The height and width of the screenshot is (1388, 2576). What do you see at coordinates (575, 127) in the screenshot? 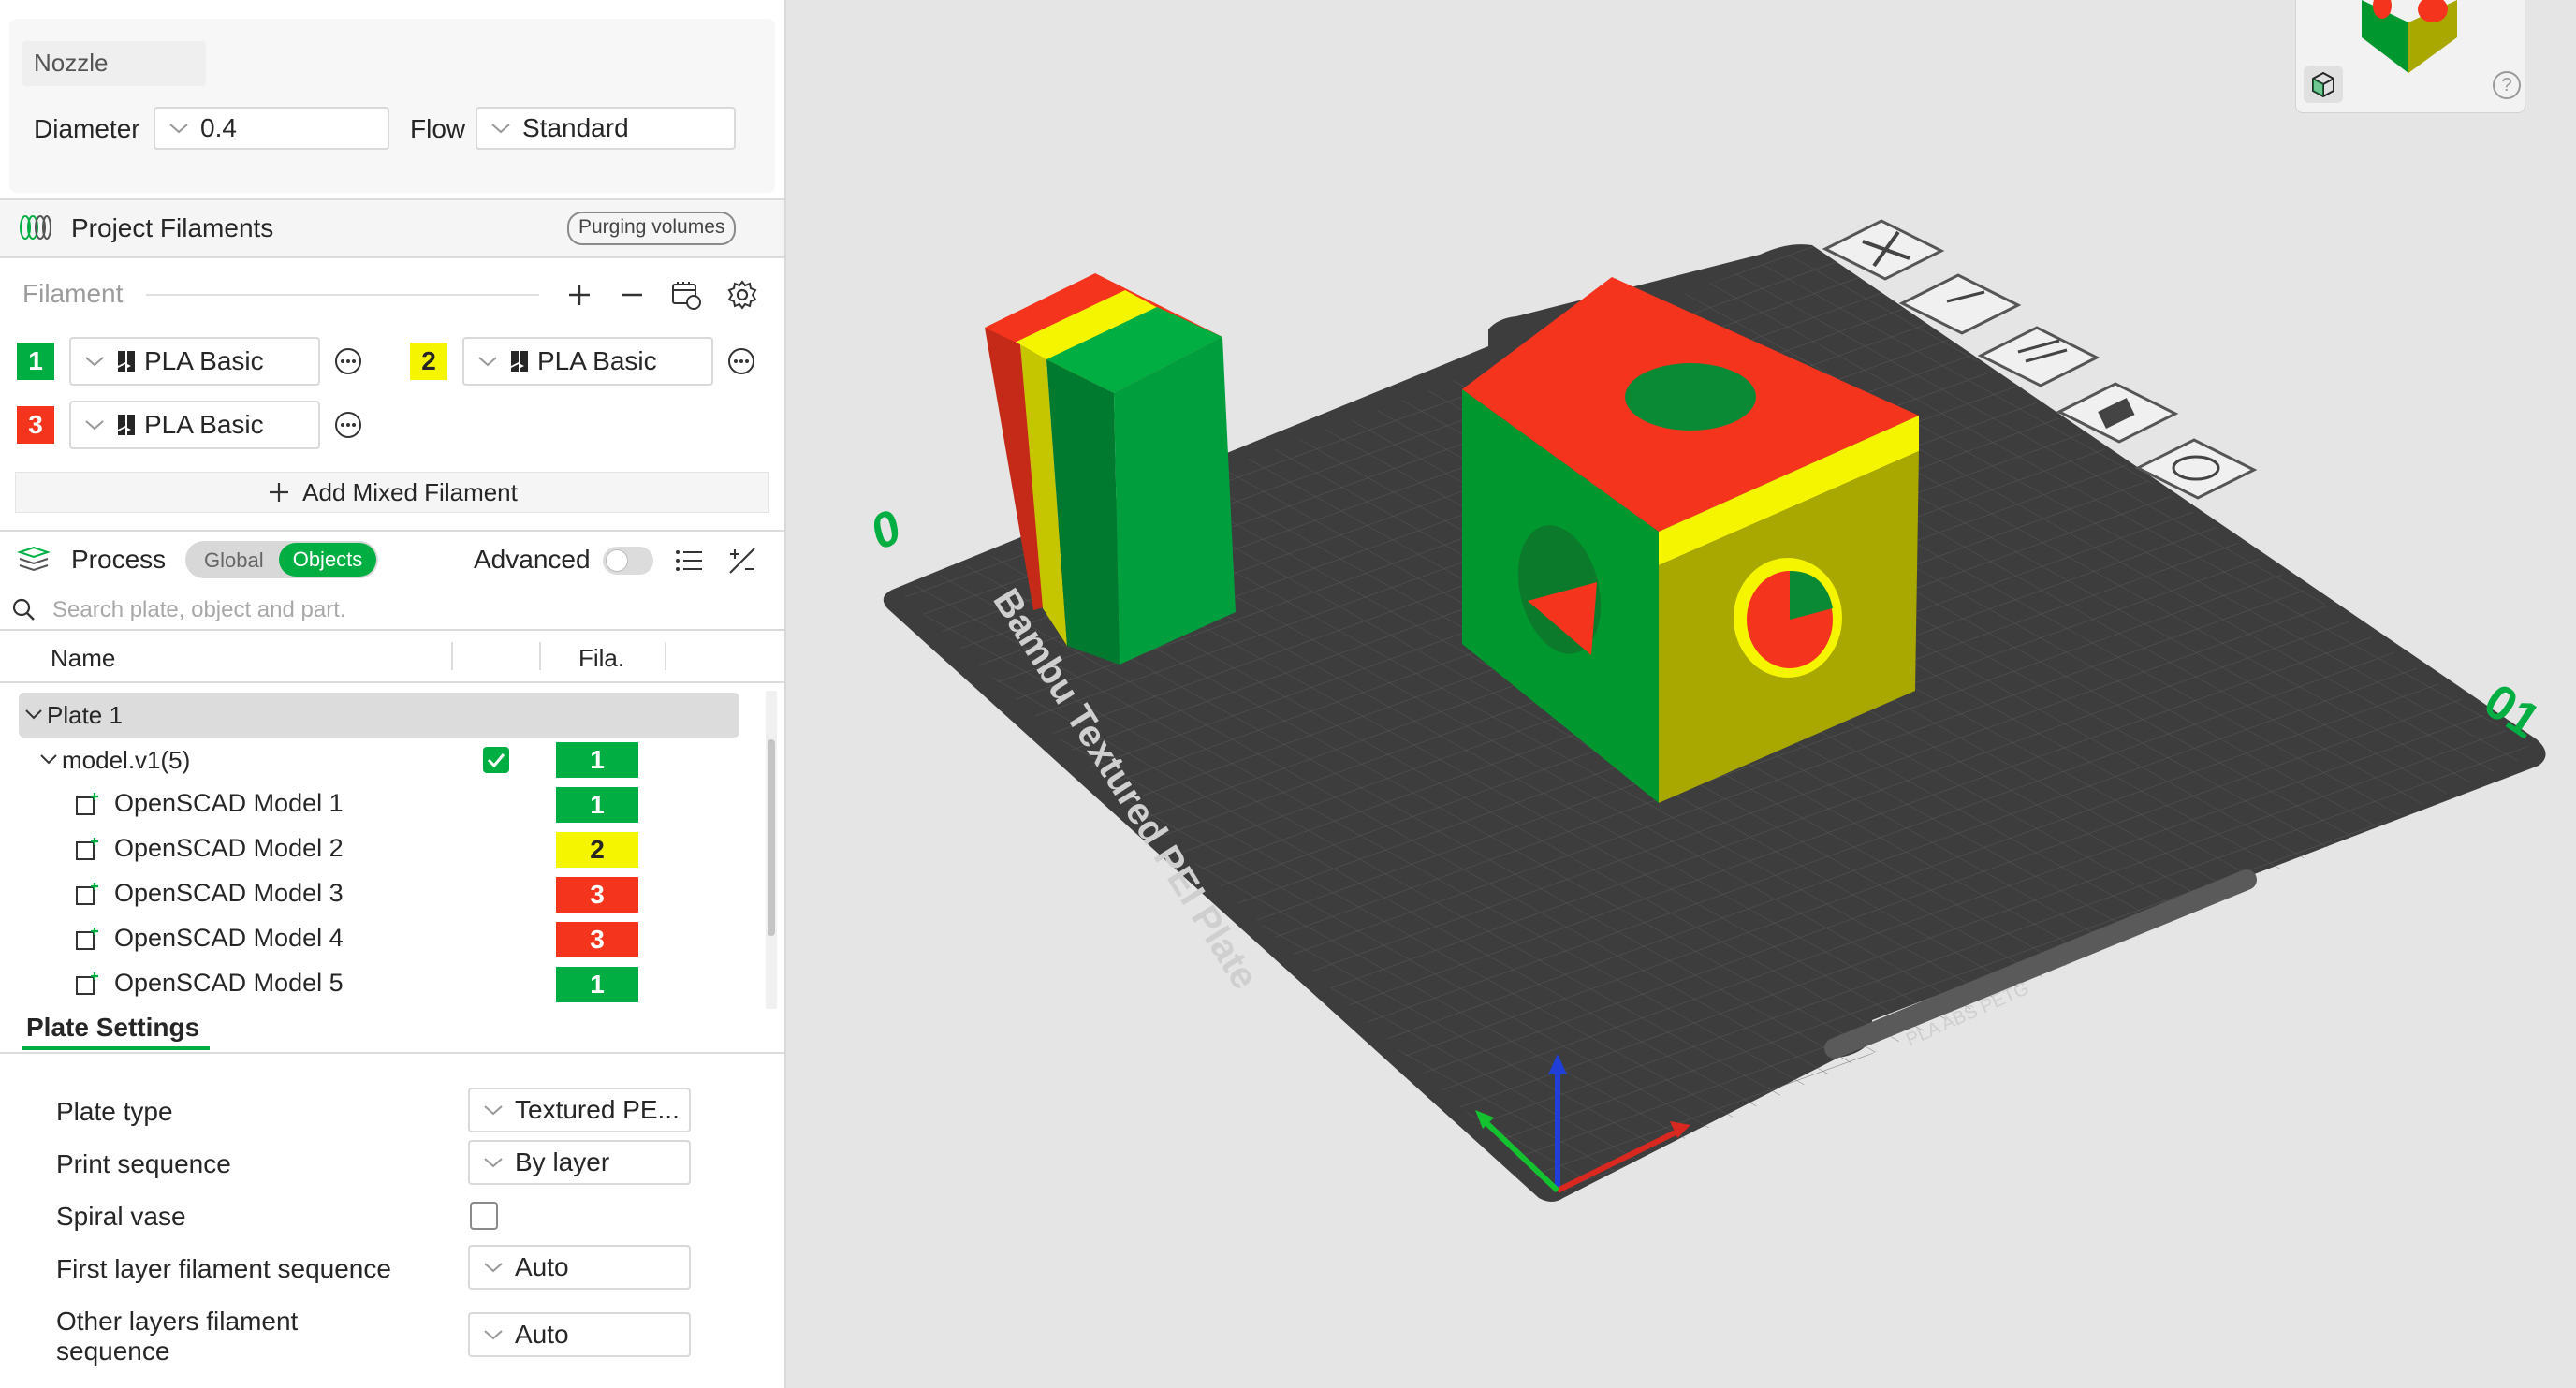
I see `flow-value: Standard` at bounding box center [575, 127].